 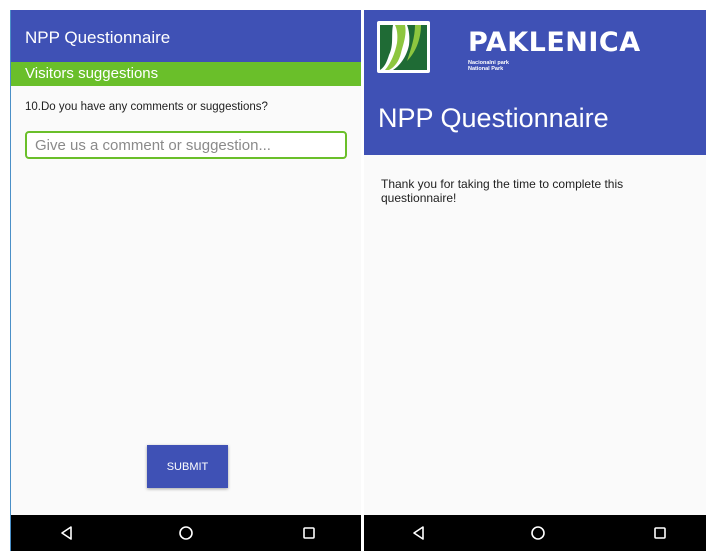 I want to click on page-title: NPP Questionnaire, so click(x=493, y=118).